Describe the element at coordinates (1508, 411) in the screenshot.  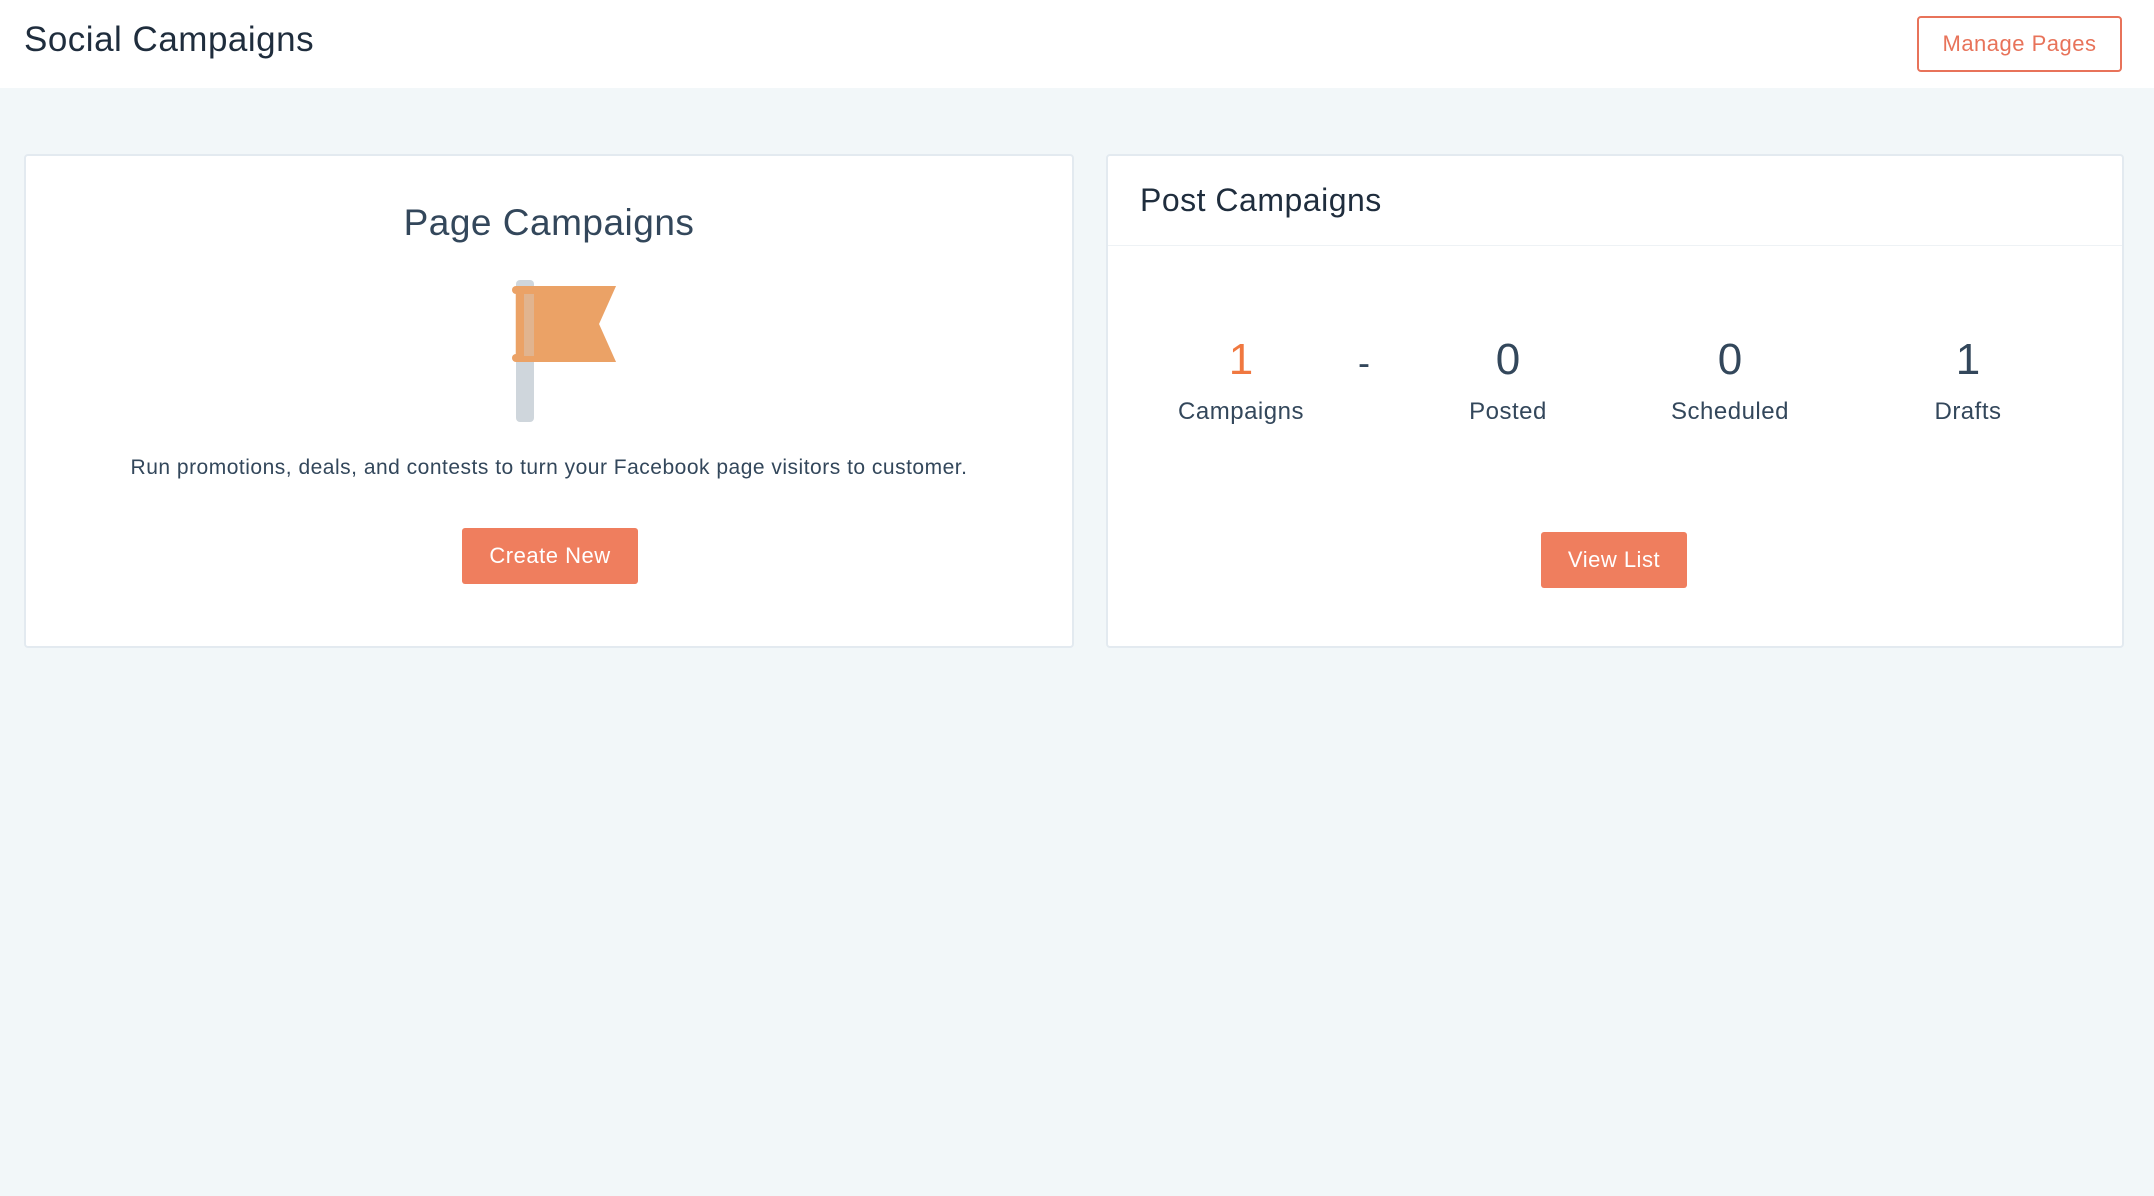
I see `stat-label: Posted` at that location.